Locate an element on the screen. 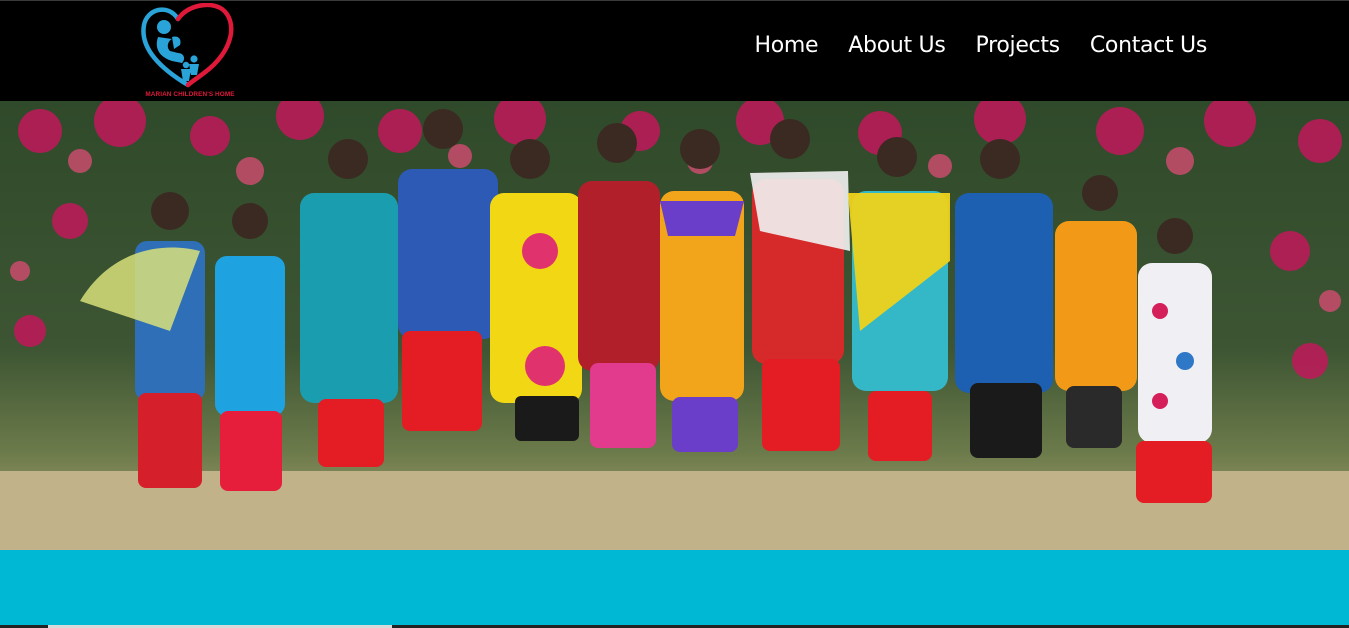  heart-mother-children-icon is located at coordinates (187, 45).